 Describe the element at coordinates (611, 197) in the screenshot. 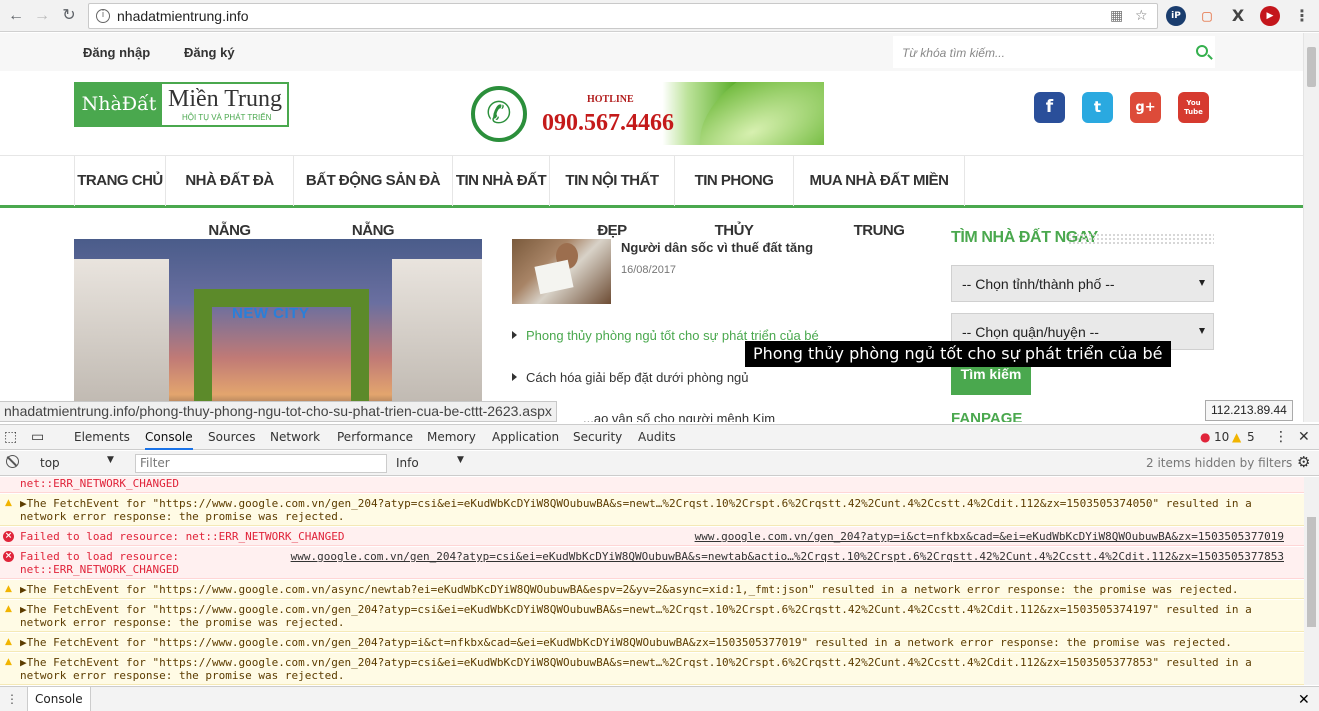

I see `nav-item-interior-news: TIN NỘI THẤT ĐẸP` at that location.